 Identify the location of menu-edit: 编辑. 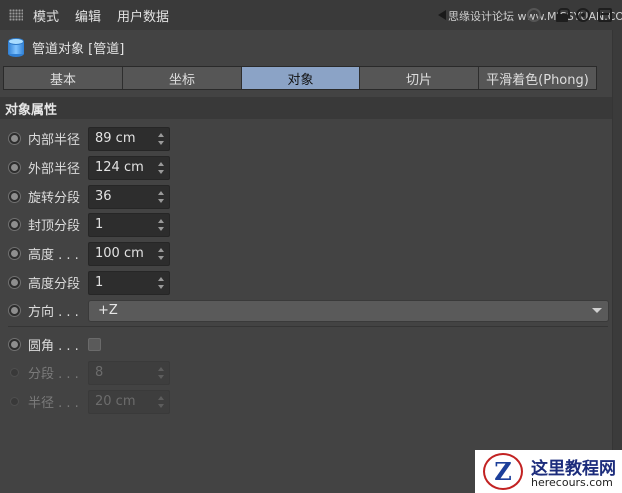
(88, 15).